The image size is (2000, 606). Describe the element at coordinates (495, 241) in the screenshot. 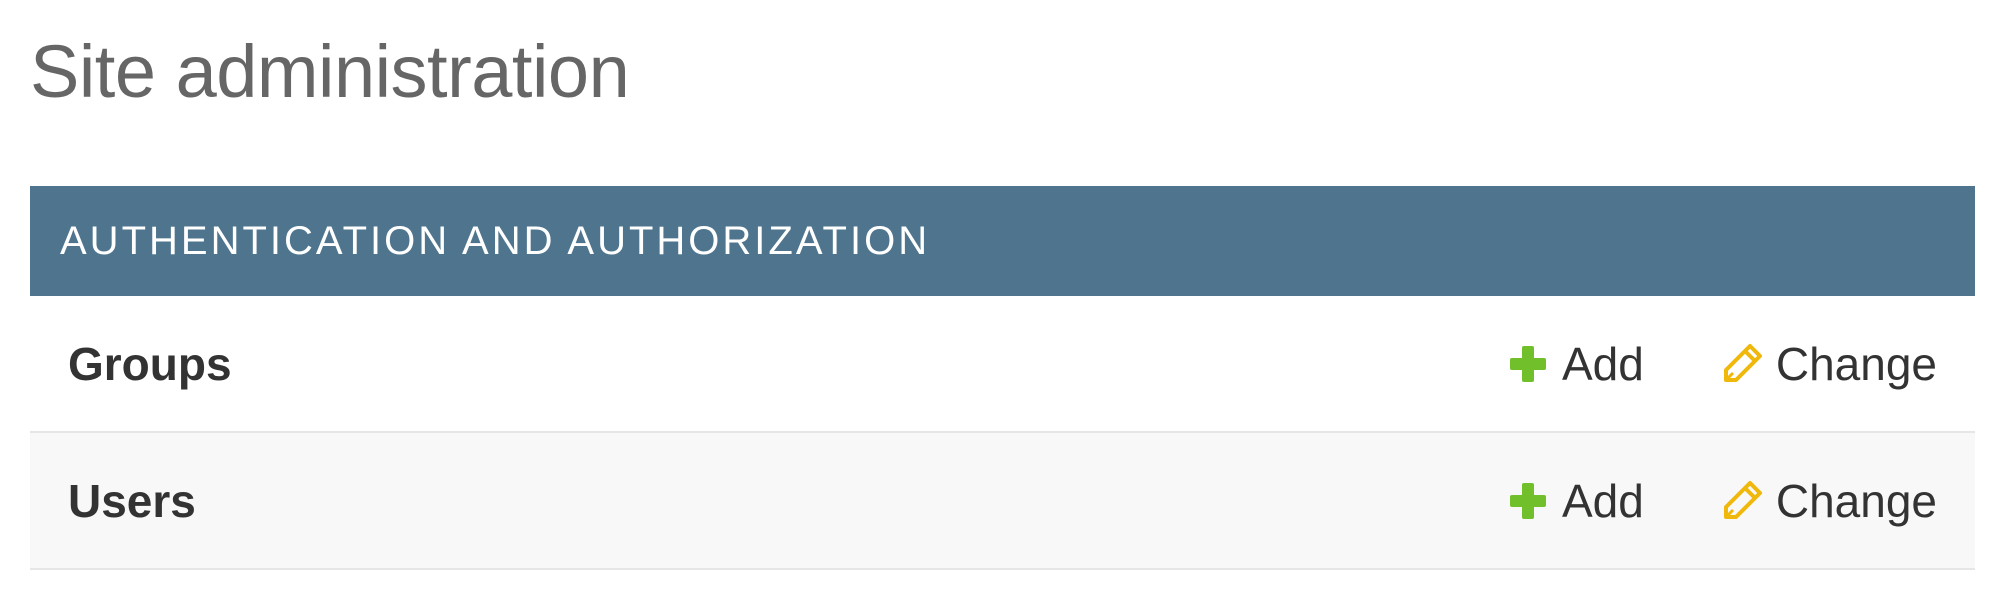

I see `module-caption-link: AUTHENTICATION AND AUTHORIZATION` at that location.